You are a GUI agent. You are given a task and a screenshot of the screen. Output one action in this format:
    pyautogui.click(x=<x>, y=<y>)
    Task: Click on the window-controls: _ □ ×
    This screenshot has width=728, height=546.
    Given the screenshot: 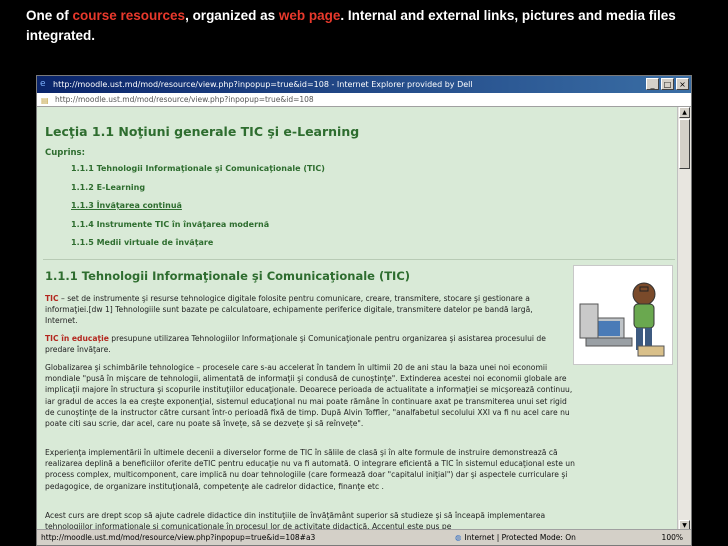 What is the action you would take?
    pyautogui.click(x=667, y=84)
    